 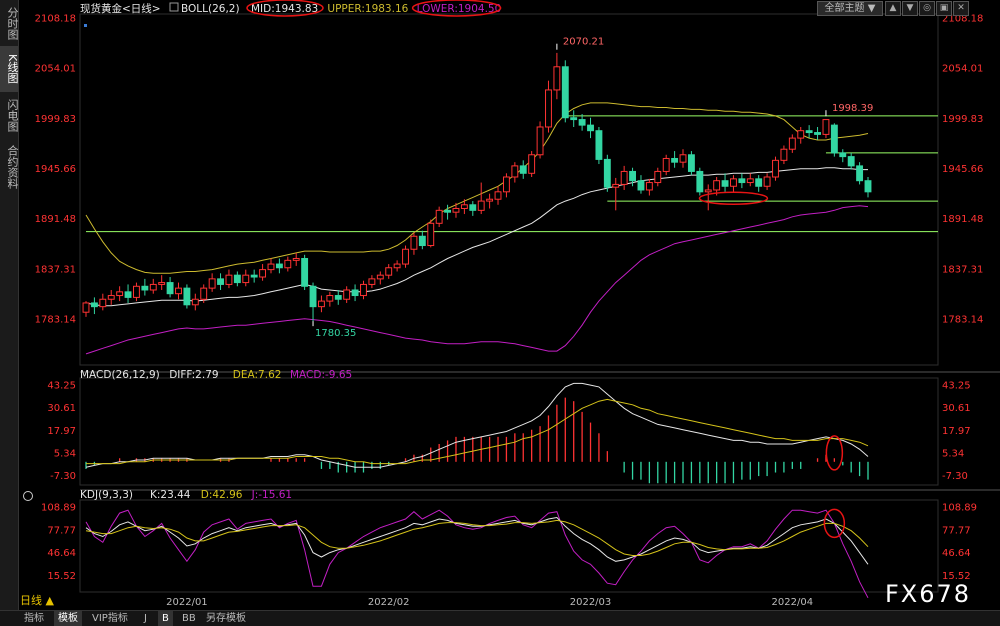 What do you see at coordinates (34, 618) in the screenshot?
I see `tab-indicators: 指标` at bounding box center [34, 618].